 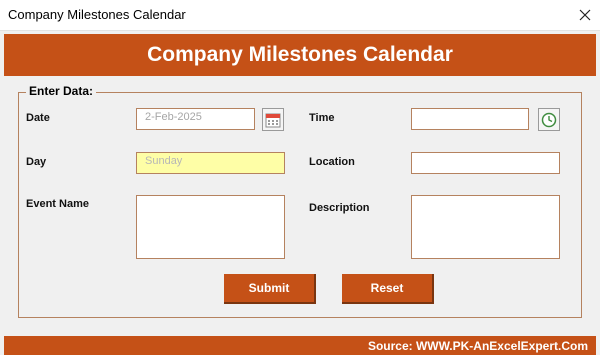 I want to click on location-field, so click(x=485, y=163).